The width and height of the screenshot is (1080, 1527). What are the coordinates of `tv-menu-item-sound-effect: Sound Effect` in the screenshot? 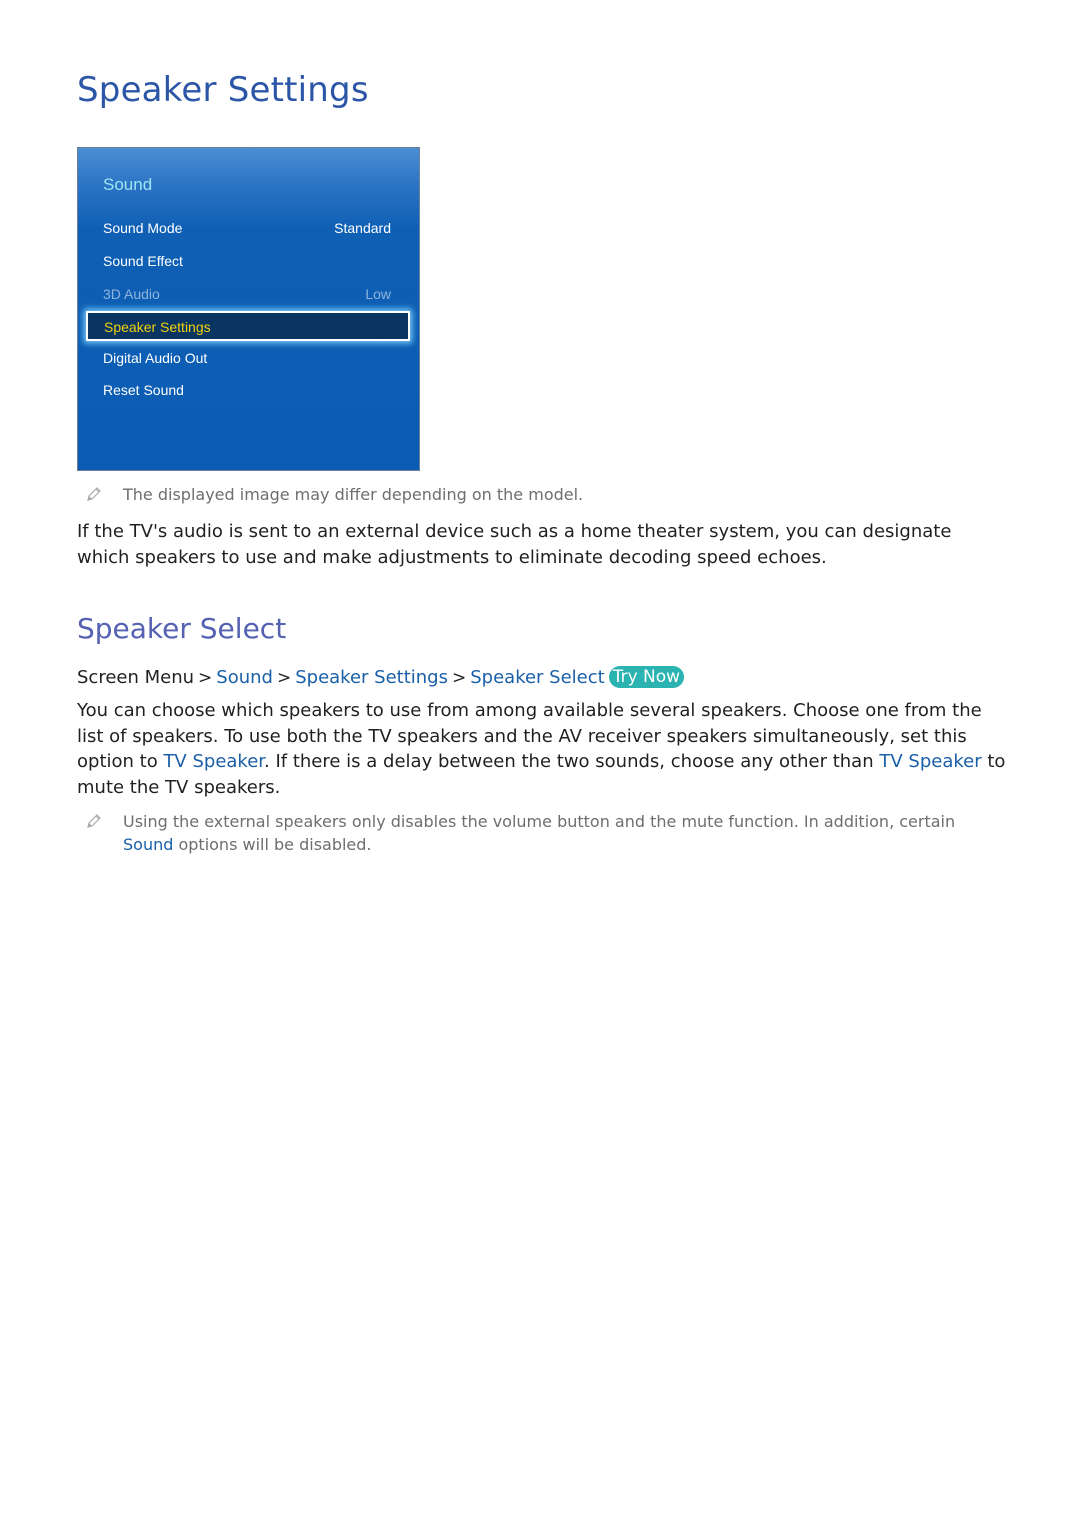 It's located at (247, 261).